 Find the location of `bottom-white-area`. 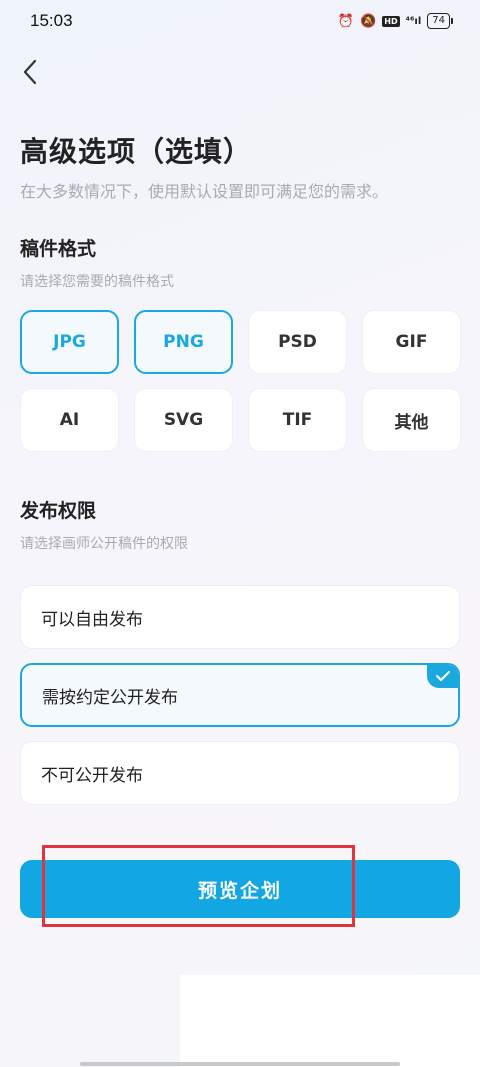

bottom-white-area is located at coordinates (330, 1021).